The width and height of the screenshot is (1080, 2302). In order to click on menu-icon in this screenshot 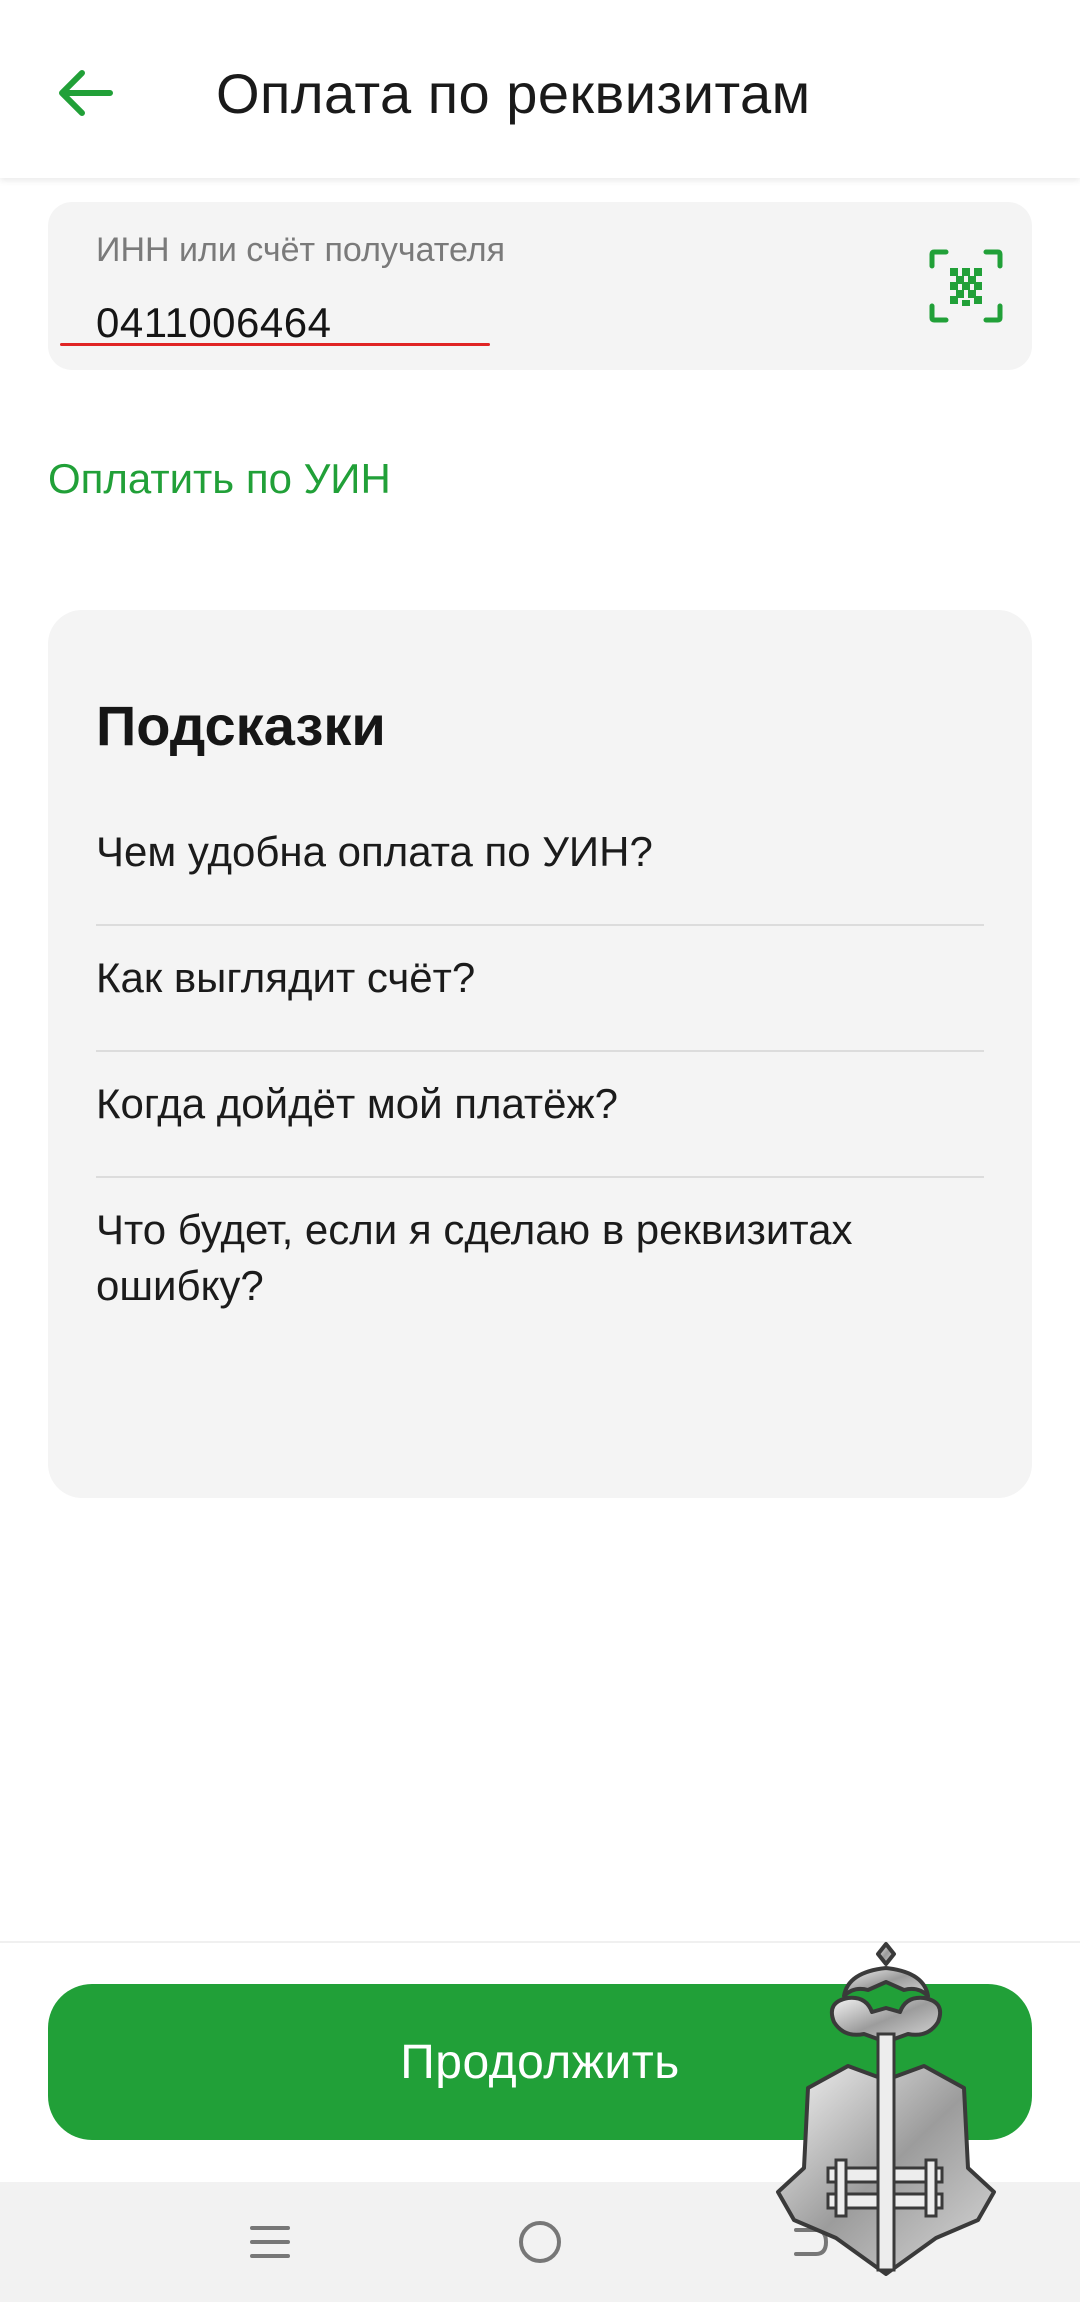, I will do `click(270, 2242)`.